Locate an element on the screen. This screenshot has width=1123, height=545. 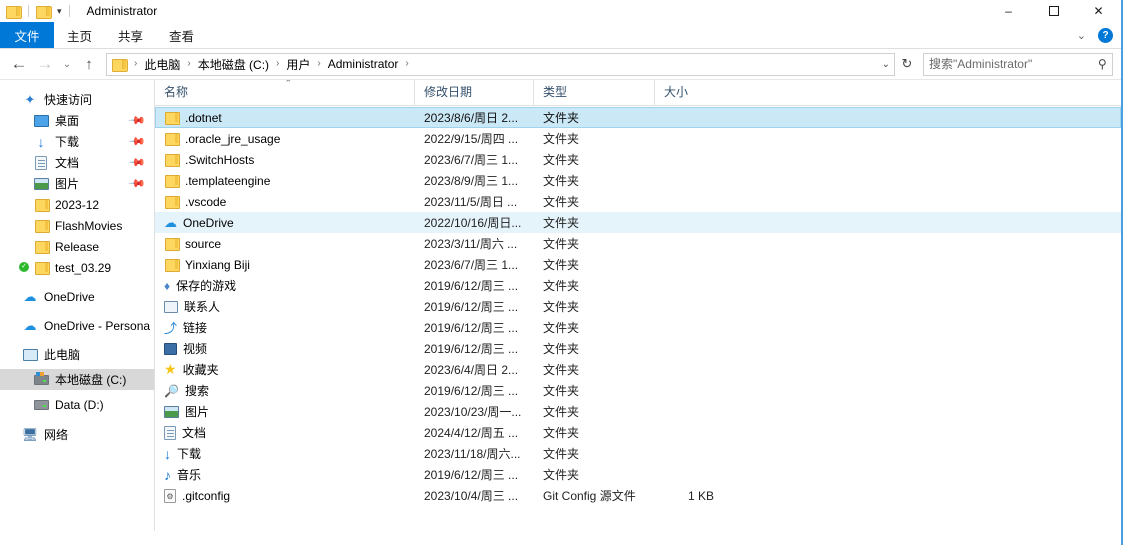
sidebar-item-data-d: Data (D:) is located at coordinates (77, 404).